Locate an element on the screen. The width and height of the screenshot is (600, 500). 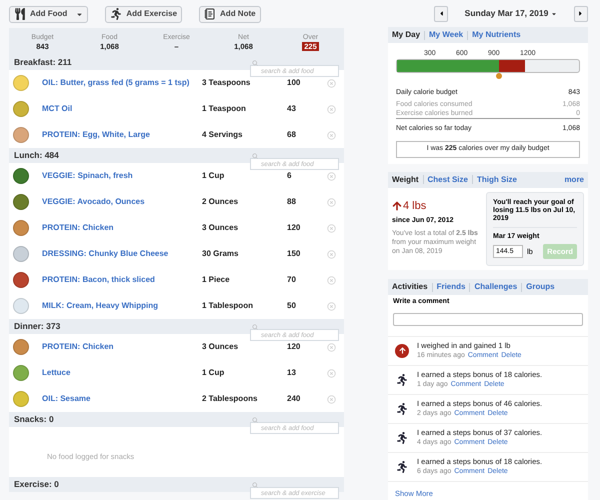
meal-title: Breakfast: 211 is located at coordinates (43, 62).